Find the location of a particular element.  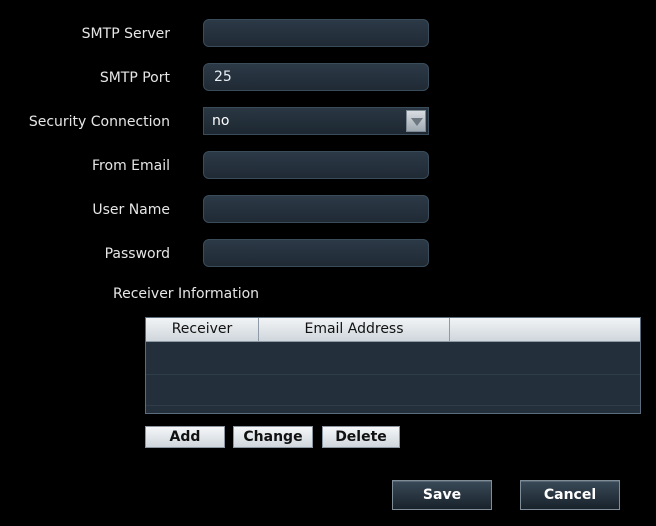

chevron-down-icon is located at coordinates (416, 121).